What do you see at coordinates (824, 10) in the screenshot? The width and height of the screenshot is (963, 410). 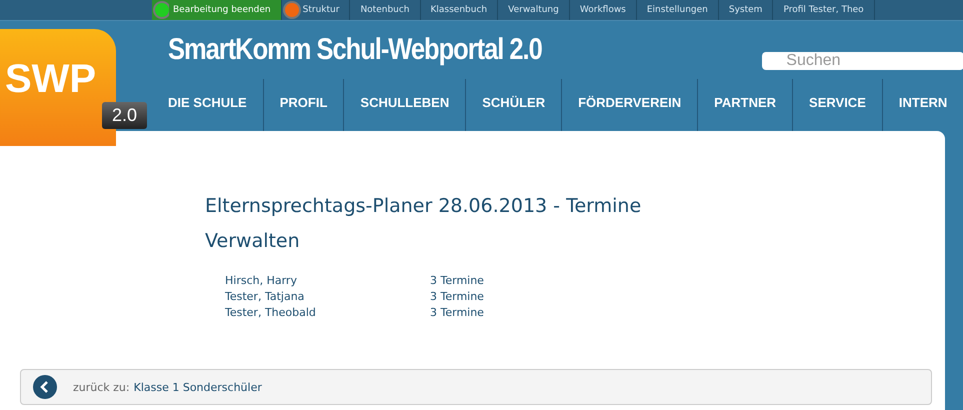 I see `top-menu-item: Profil Tester, Theo` at bounding box center [824, 10].